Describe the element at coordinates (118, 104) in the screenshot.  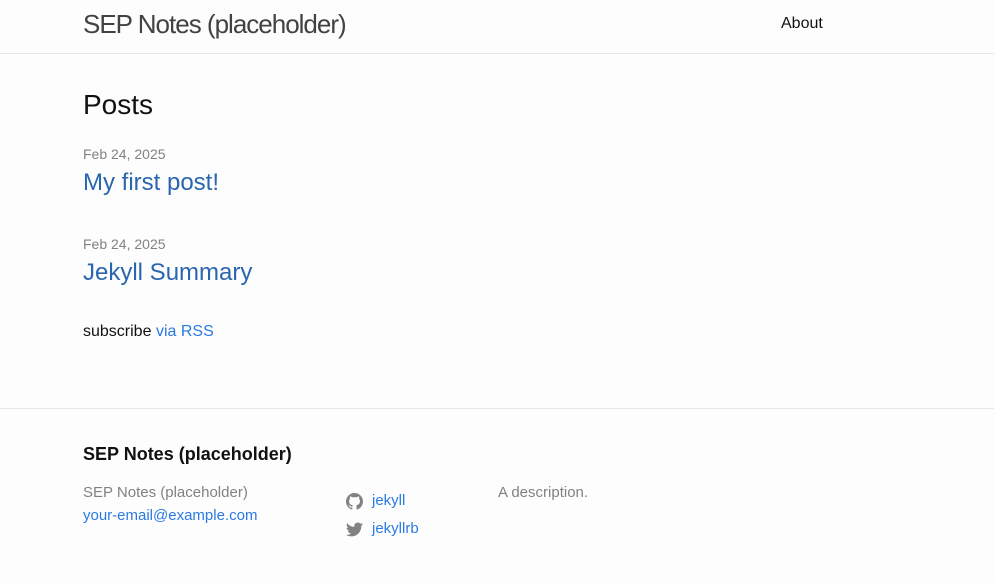
I see `page-heading: Posts` at that location.